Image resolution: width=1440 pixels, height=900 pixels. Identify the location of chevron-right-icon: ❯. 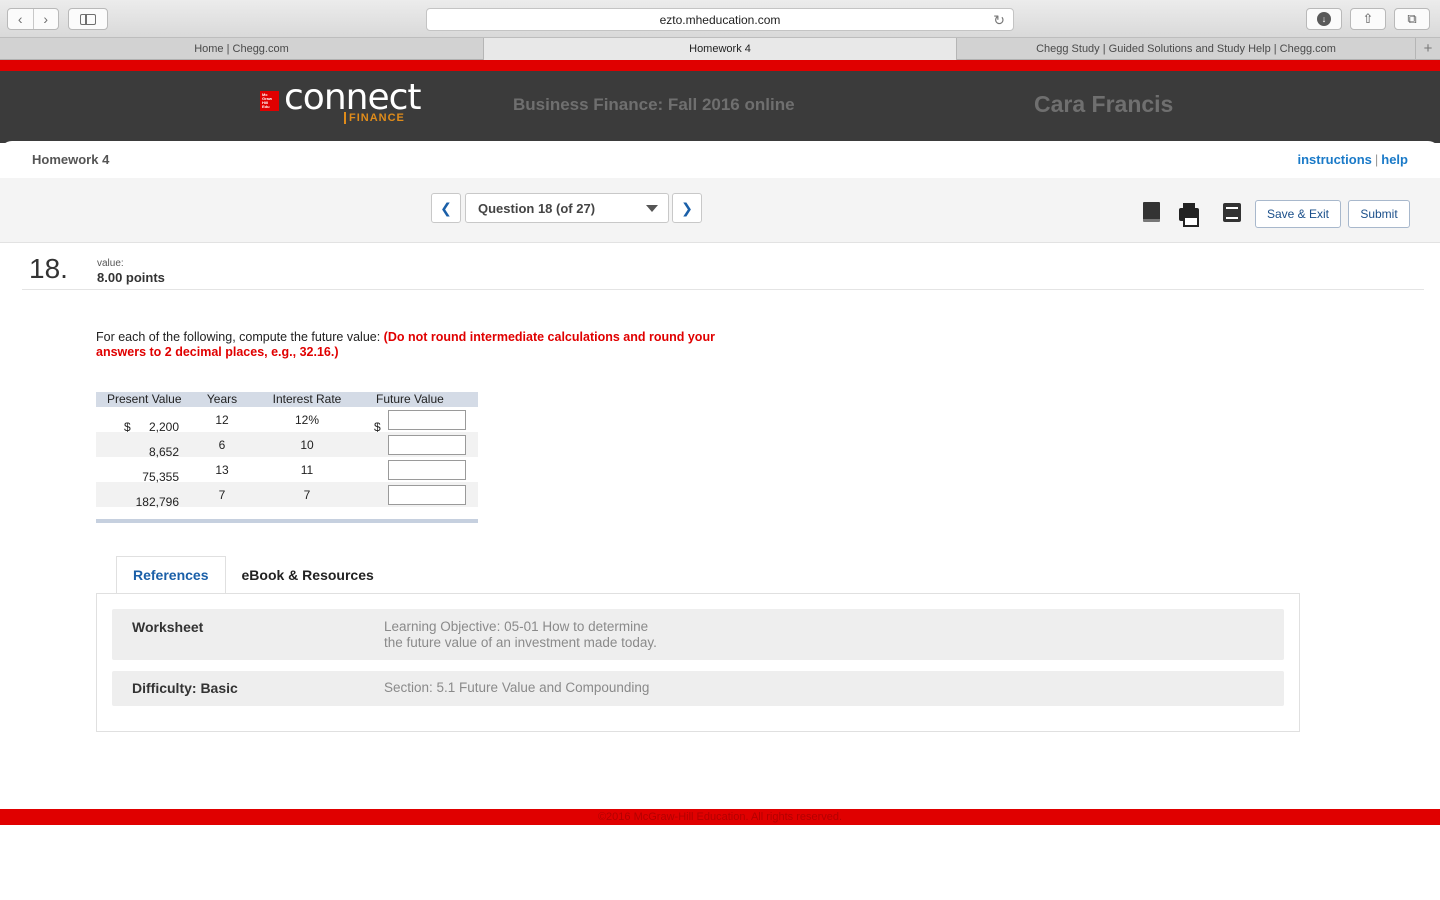
(687, 207).